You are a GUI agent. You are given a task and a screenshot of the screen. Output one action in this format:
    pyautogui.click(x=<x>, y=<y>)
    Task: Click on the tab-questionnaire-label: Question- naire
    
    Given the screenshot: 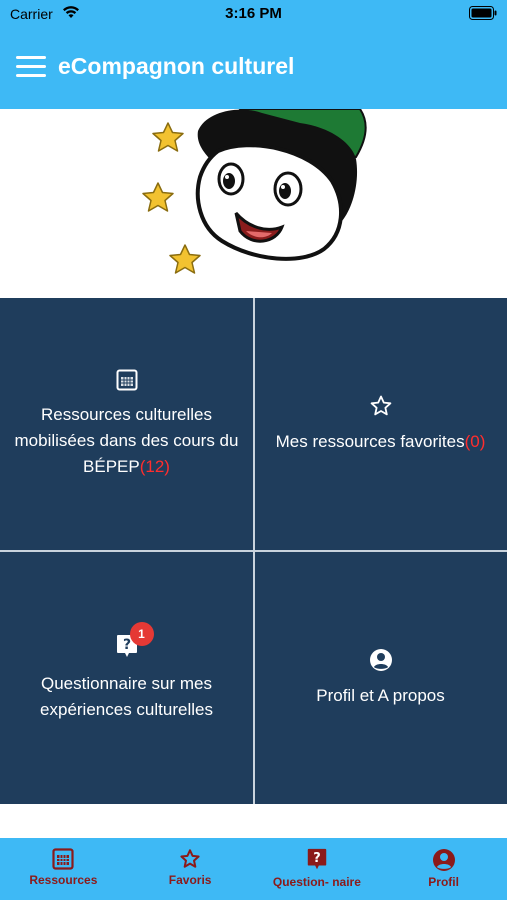 What is the action you would take?
    pyautogui.click(x=316, y=882)
    